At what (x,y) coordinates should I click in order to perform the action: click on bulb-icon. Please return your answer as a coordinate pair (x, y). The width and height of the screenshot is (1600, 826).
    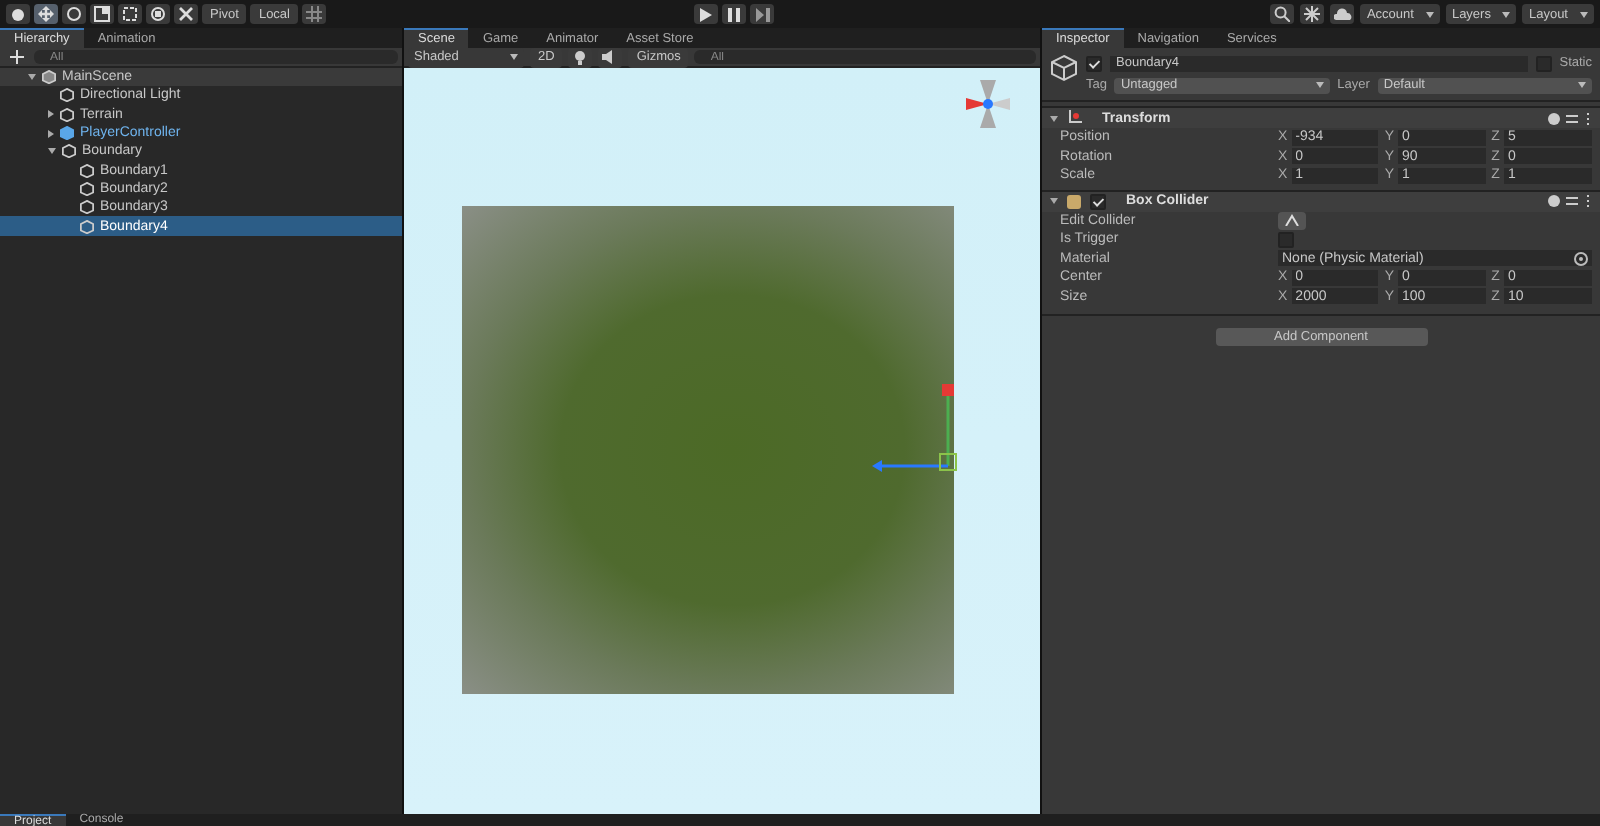
    Looking at the image, I should click on (580, 57).